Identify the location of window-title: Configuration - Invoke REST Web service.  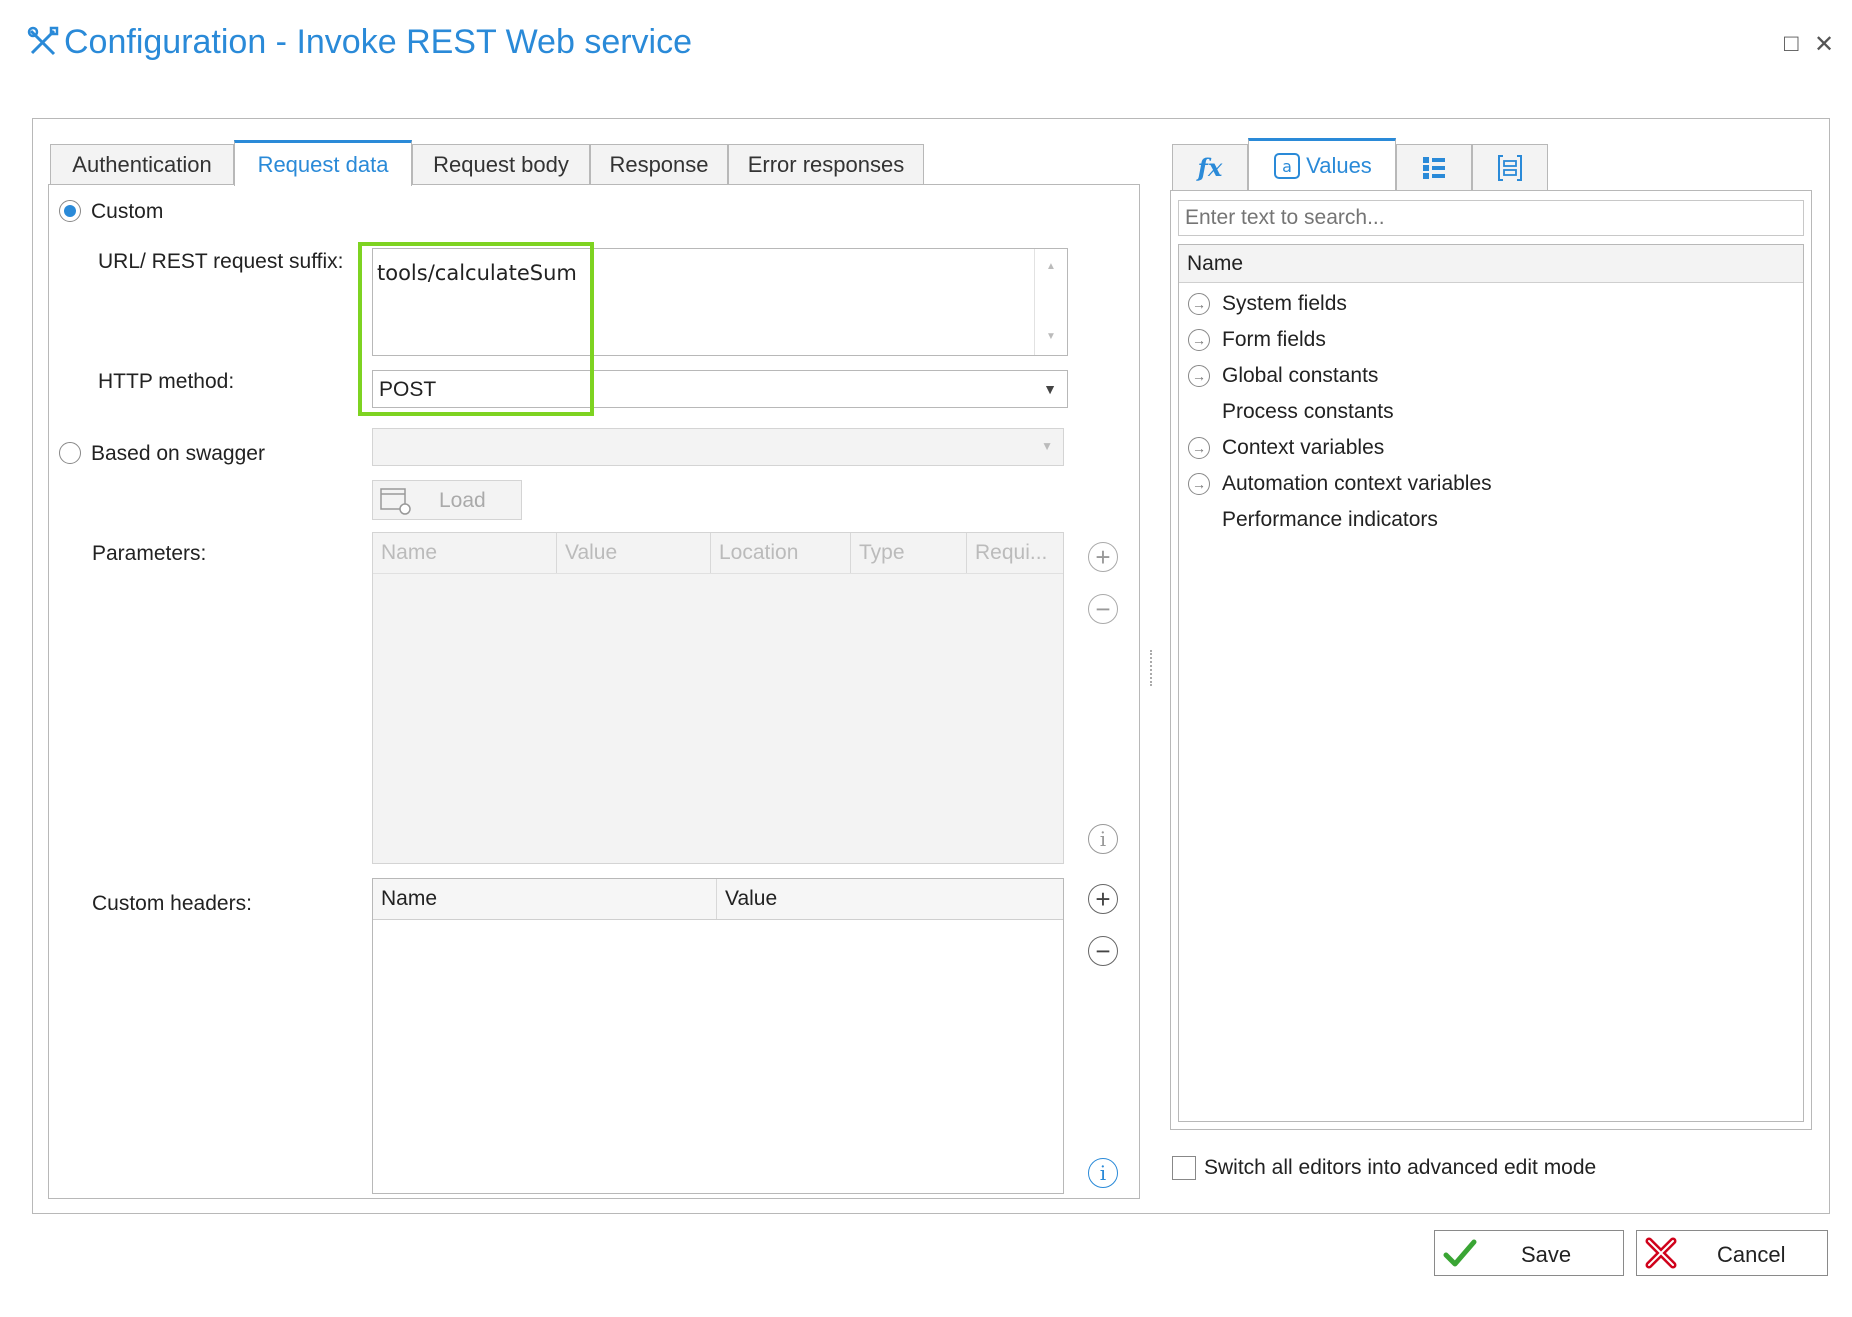
(378, 41).